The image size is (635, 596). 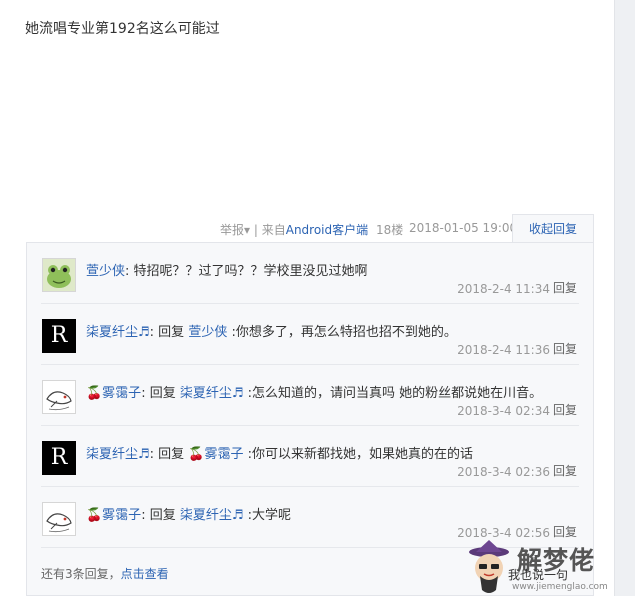 I want to click on reply-text: :你想多了，再怎么特招也招不到她的。, so click(x=342, y=332).